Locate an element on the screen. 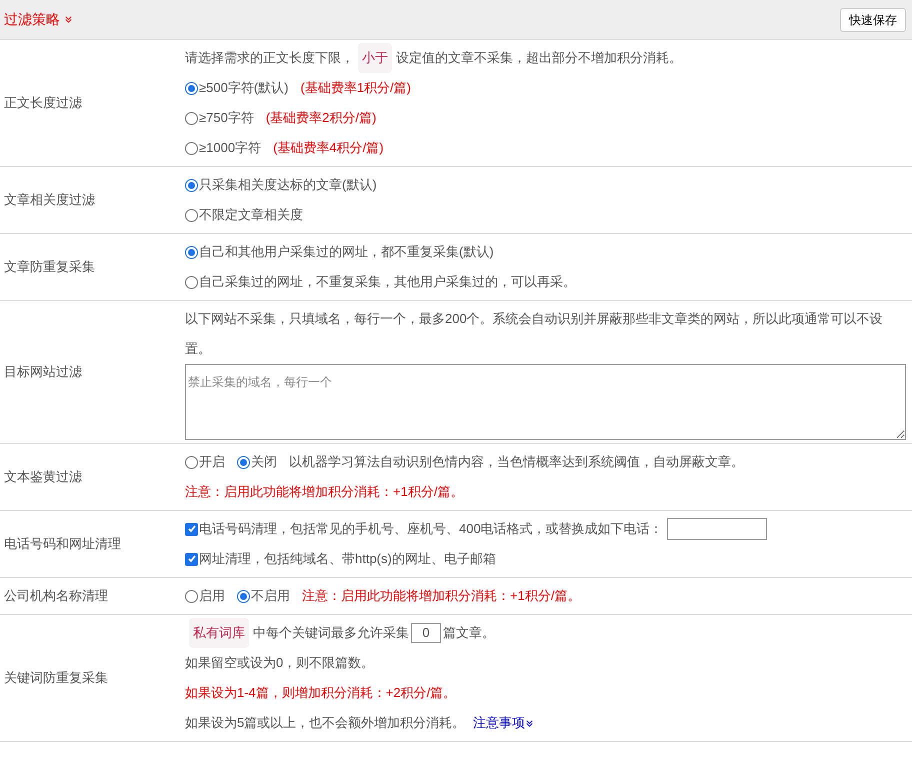 This screenshot has width=912, height=768. setting-label: 正文长度过滤 is located at coordinates (43, 103).